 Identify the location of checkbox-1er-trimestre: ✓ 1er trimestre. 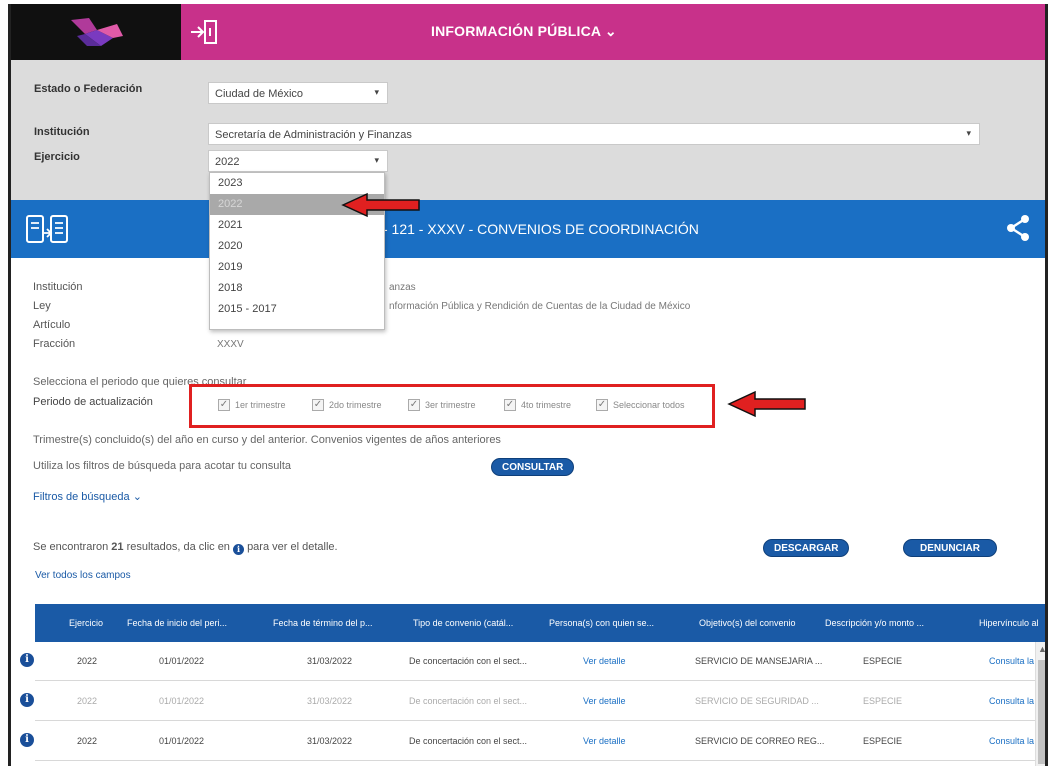
(252, 405).